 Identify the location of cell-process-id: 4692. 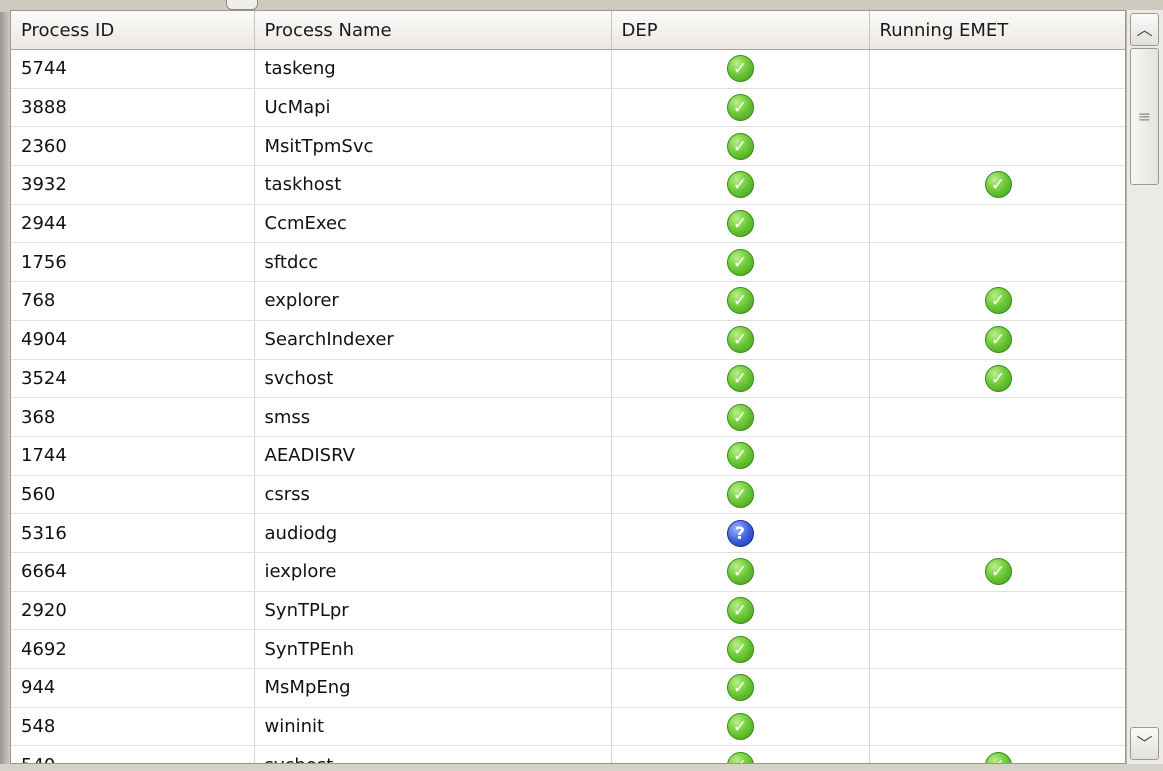
(133, 649).